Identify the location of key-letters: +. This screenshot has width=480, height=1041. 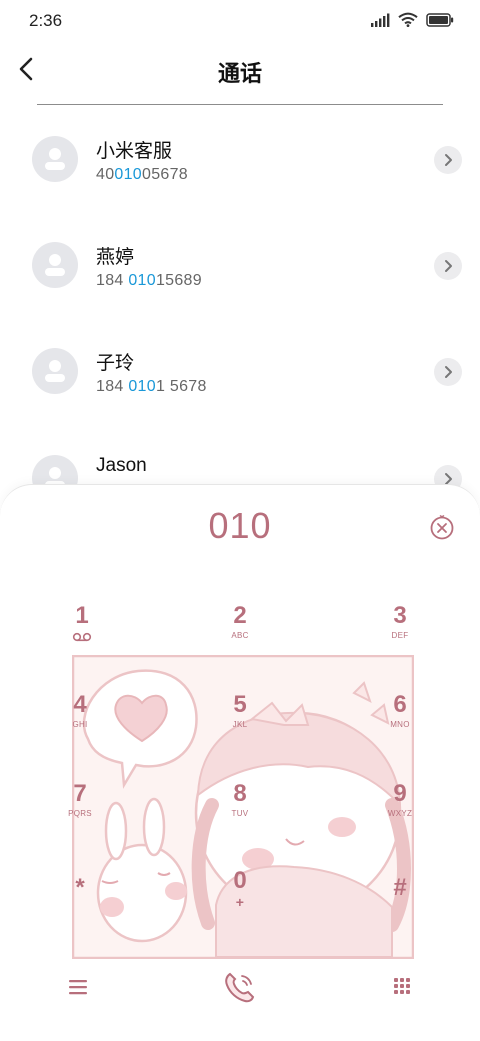
(240, 902).